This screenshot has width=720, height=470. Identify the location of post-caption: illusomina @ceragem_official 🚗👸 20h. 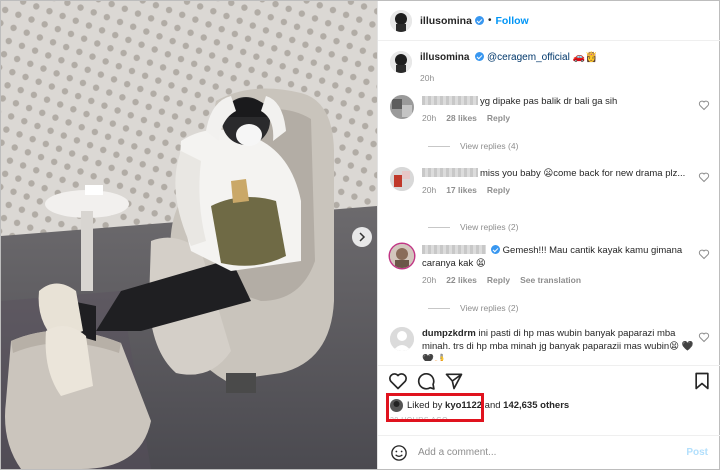
(550, 68).